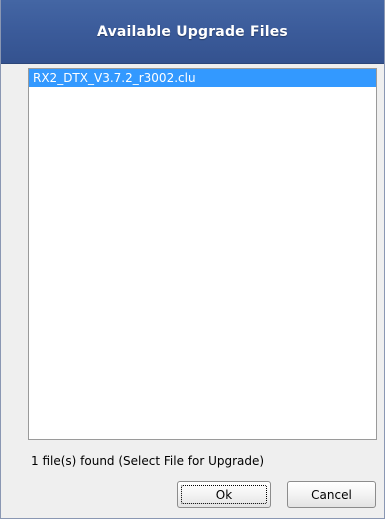 The image size is (385, 519). I want to click on cancel-button-label: Cancel, so click(331, 494).